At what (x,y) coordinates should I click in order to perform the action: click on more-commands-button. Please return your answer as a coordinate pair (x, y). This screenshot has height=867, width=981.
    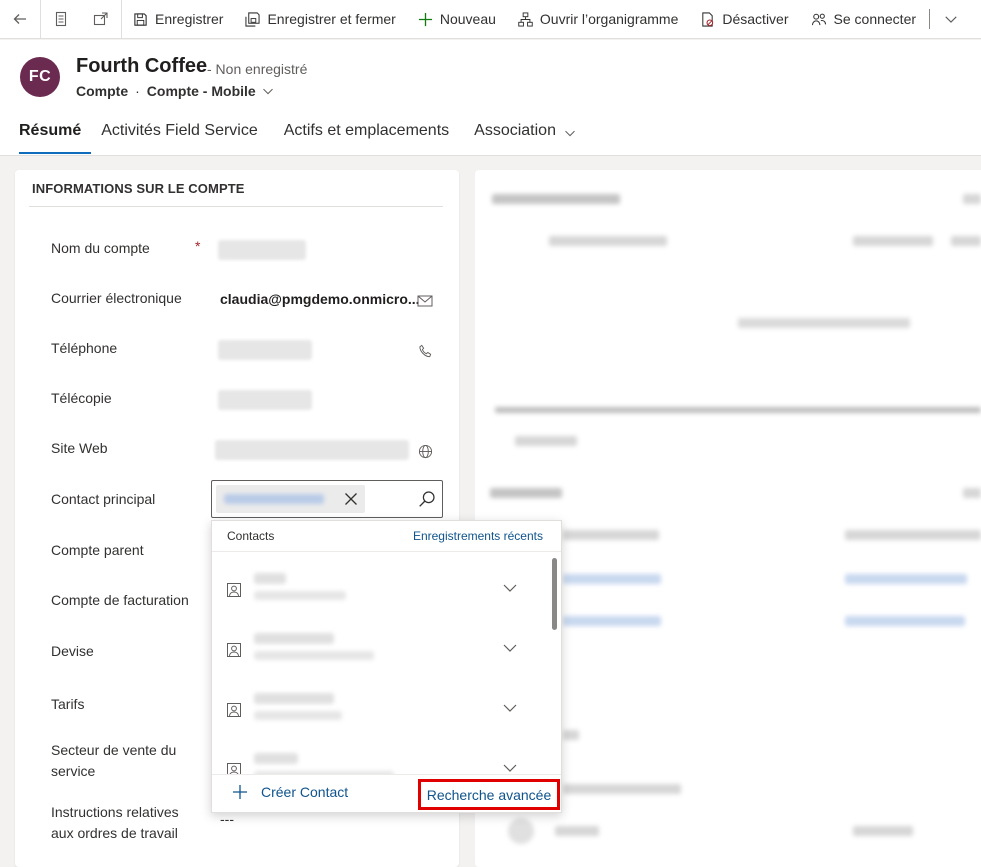
    Looking at the image, I should click on (951, 19).